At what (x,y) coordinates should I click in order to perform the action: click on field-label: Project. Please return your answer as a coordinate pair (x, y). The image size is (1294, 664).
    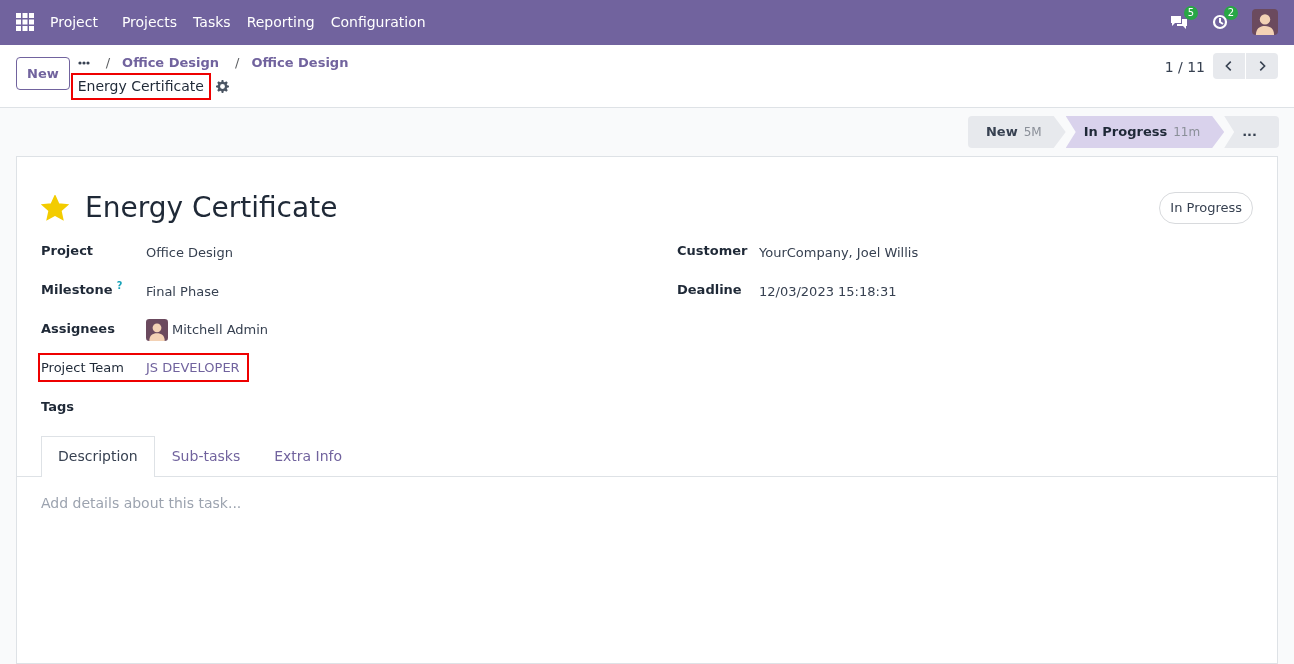
    Looking at the image, I should click on (68, 250).